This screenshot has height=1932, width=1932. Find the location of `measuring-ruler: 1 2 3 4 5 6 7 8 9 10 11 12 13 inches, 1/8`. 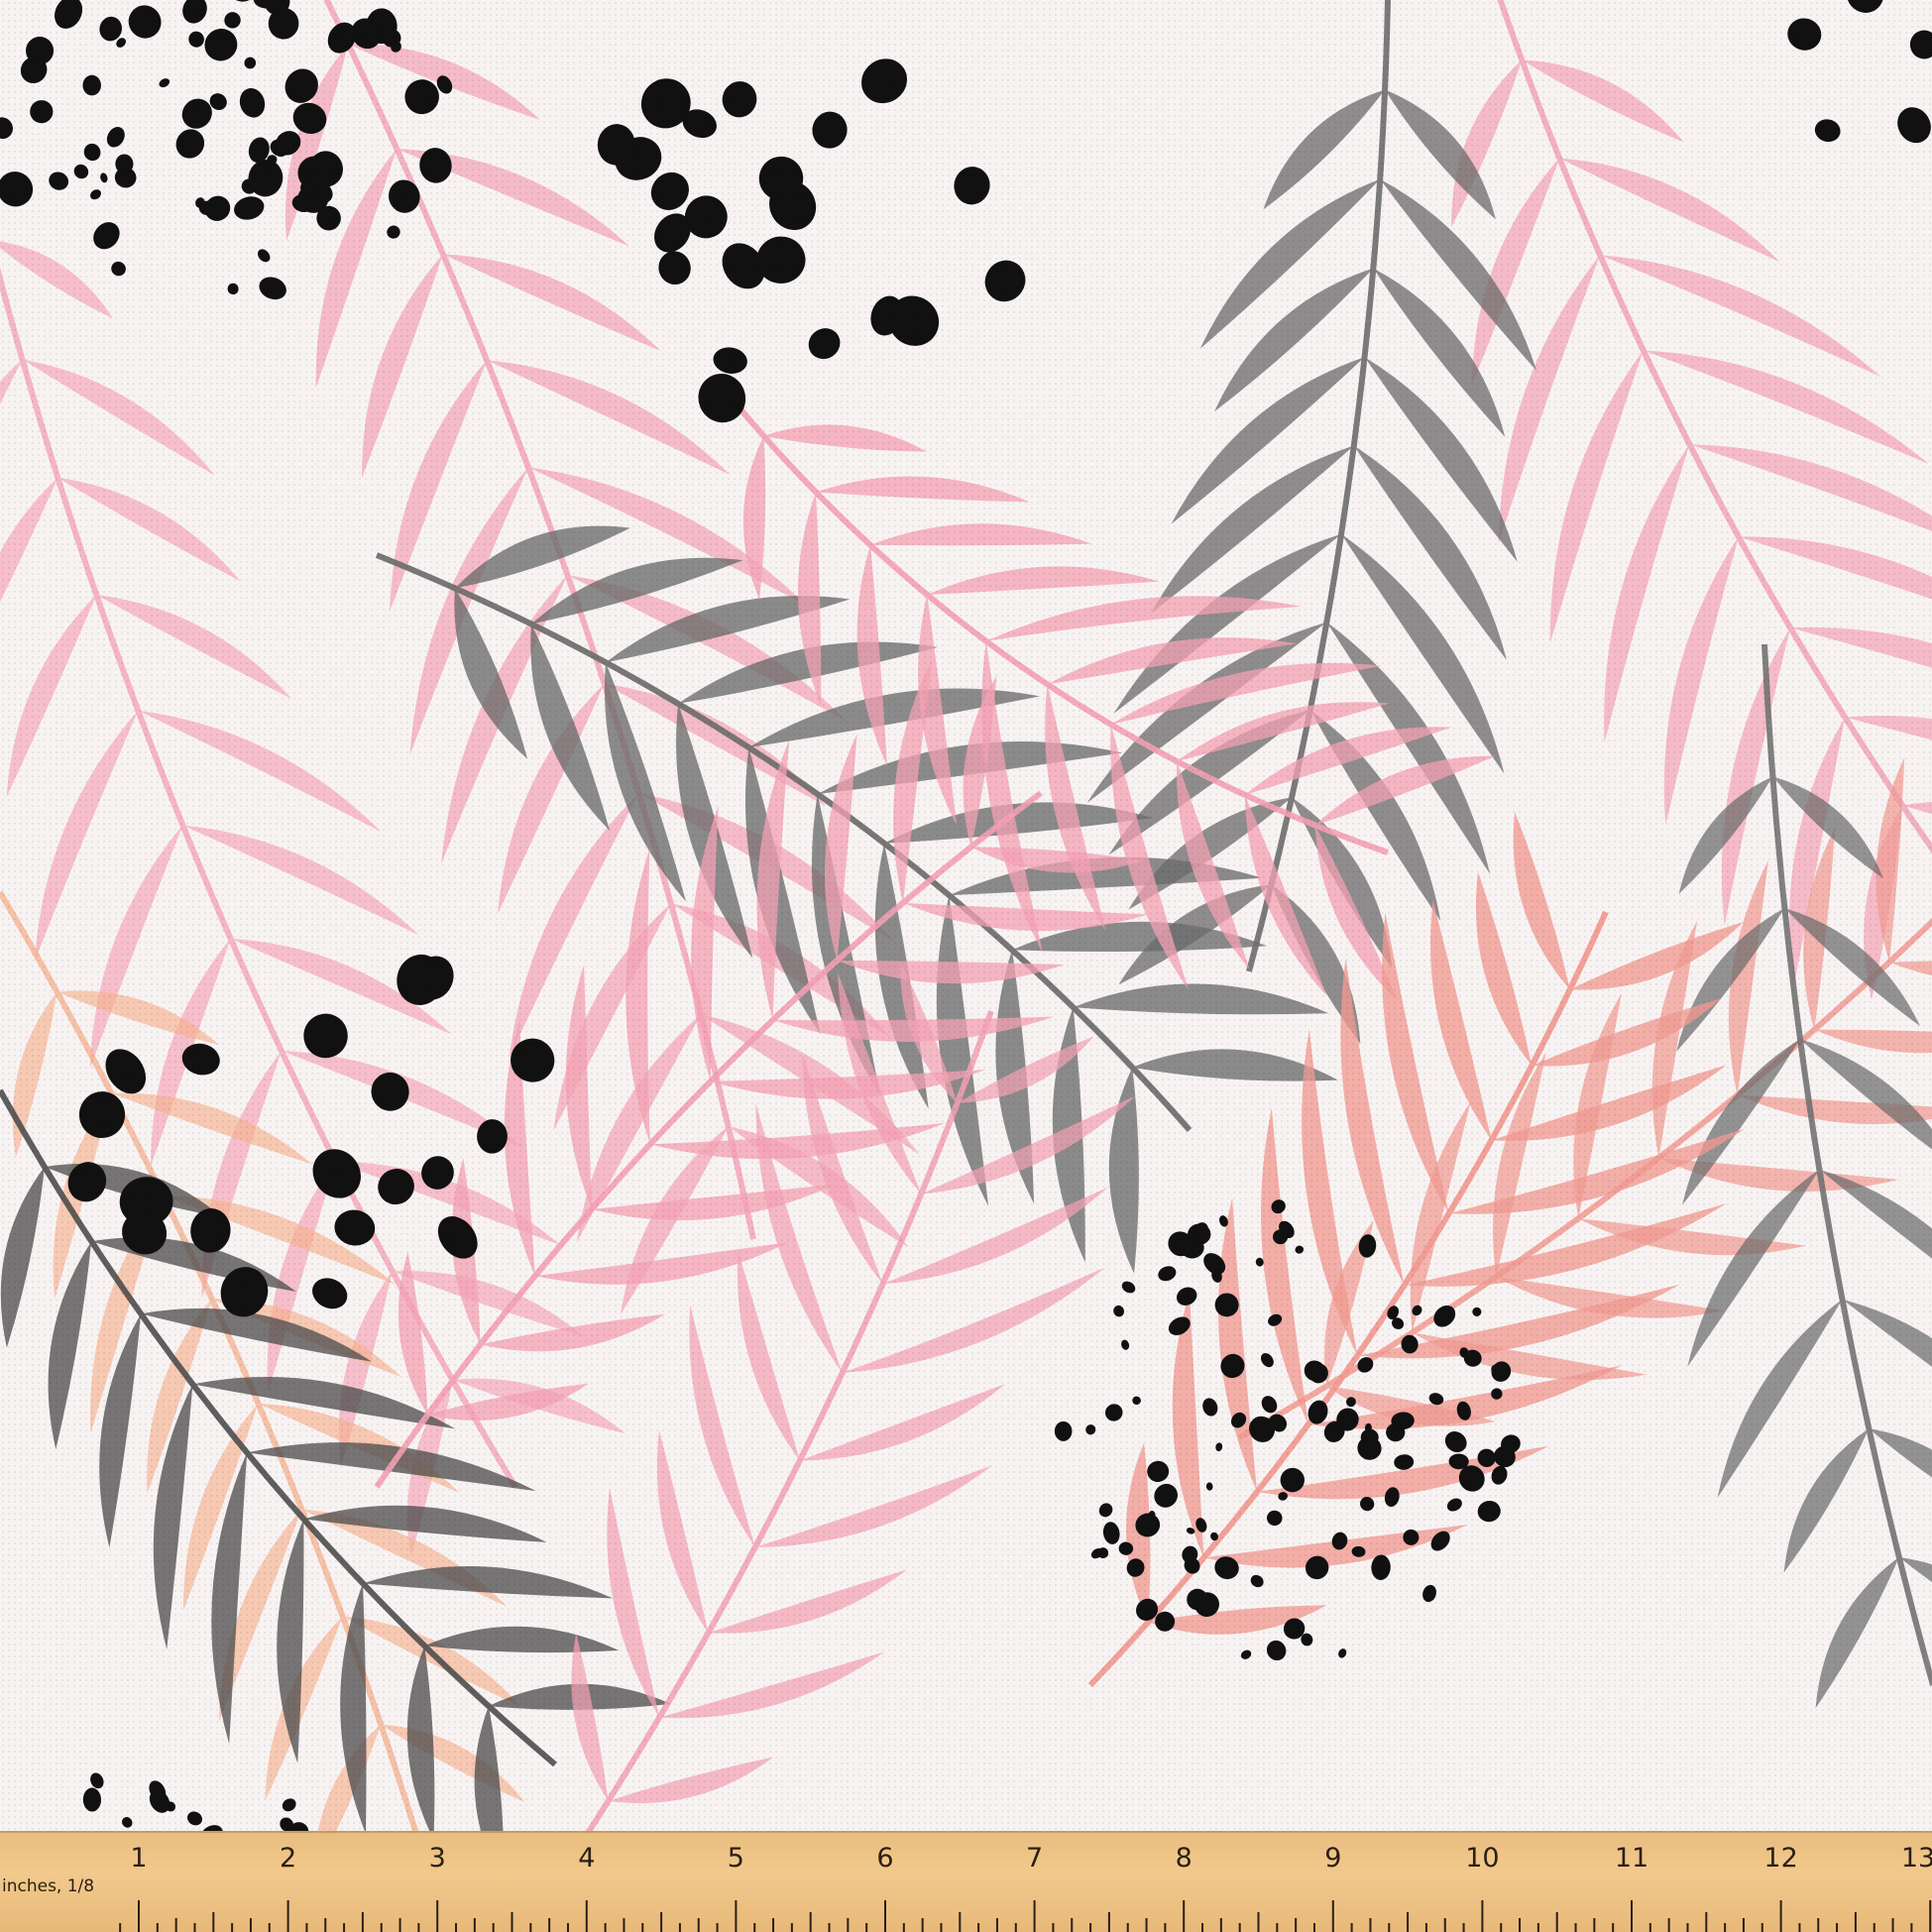

measuring-ruler: 1 2 3 4 5 6 7 8 9 10 11 12 13 inches, 1/8 is located at coordinates (966, 1881).